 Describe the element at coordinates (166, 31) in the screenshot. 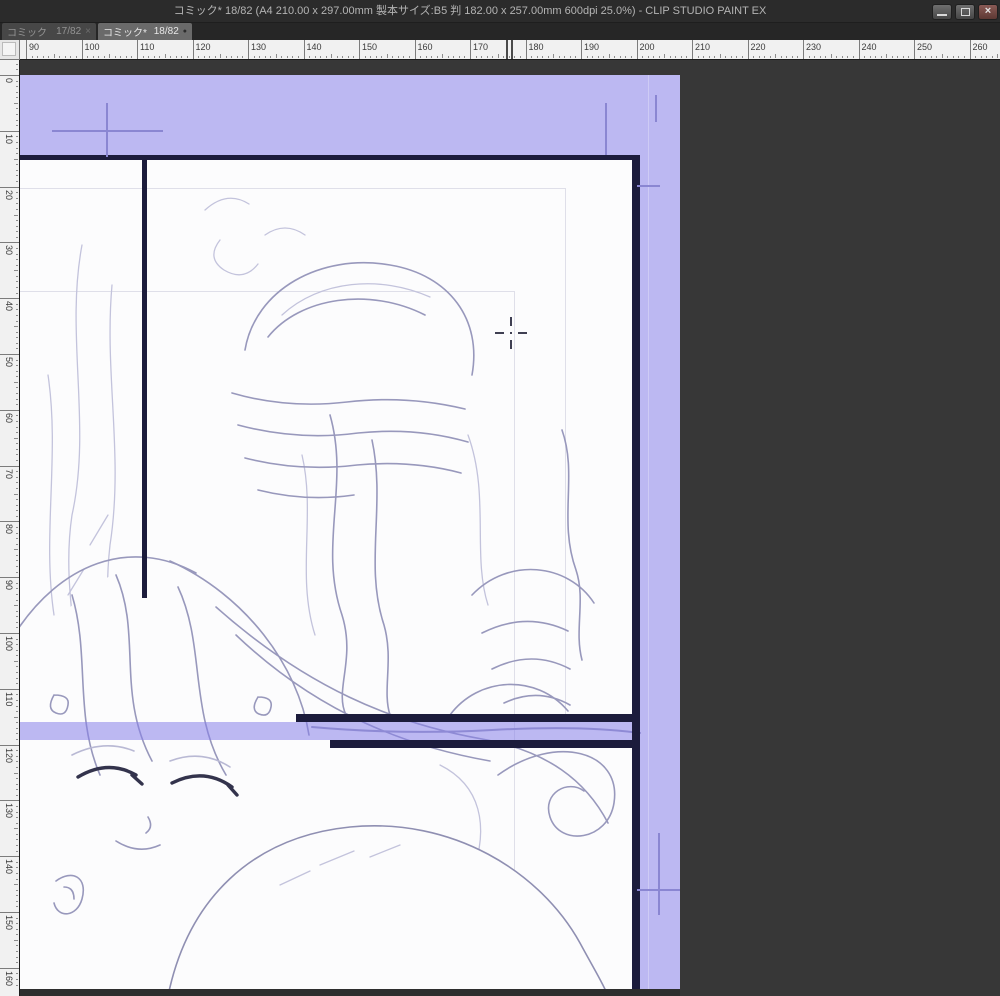

I see `tab-page-count: 18/82` at that location.